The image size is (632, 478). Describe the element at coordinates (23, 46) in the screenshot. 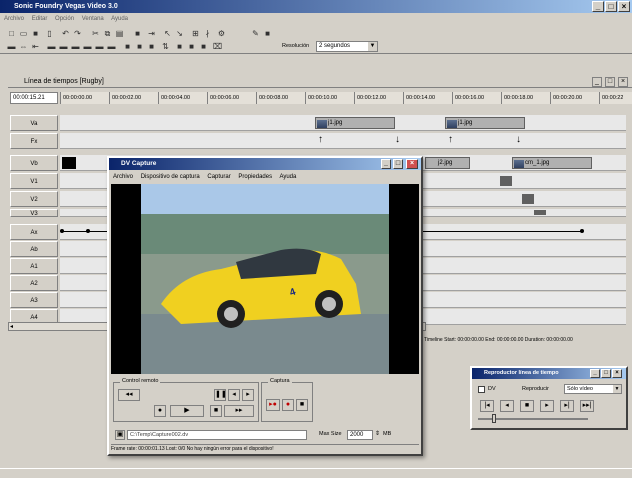

I see `view-icon-2: ⇔` at that location.